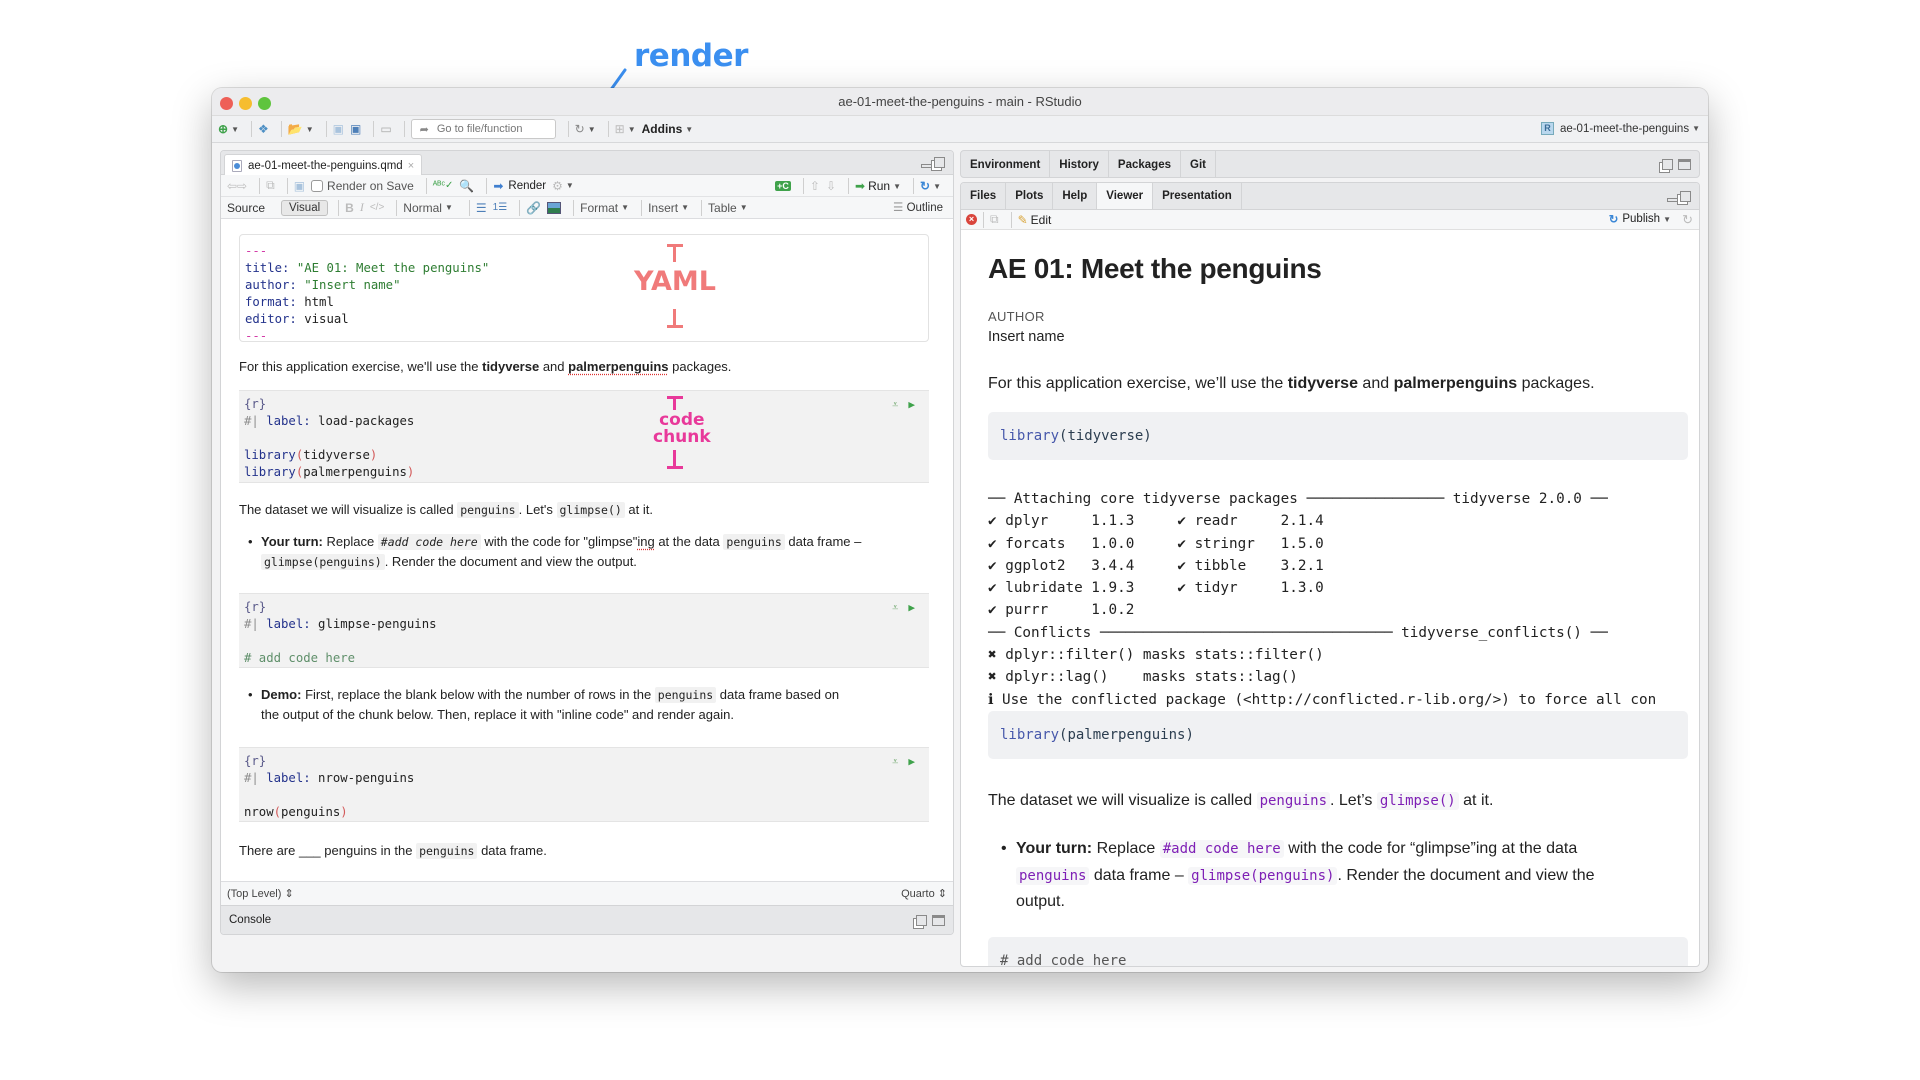 This screenshot has height=1080, width=1920. Describe the element at coordinates (728, 208) in the screenshot. I see `table-menu: Table ▼` at that location.